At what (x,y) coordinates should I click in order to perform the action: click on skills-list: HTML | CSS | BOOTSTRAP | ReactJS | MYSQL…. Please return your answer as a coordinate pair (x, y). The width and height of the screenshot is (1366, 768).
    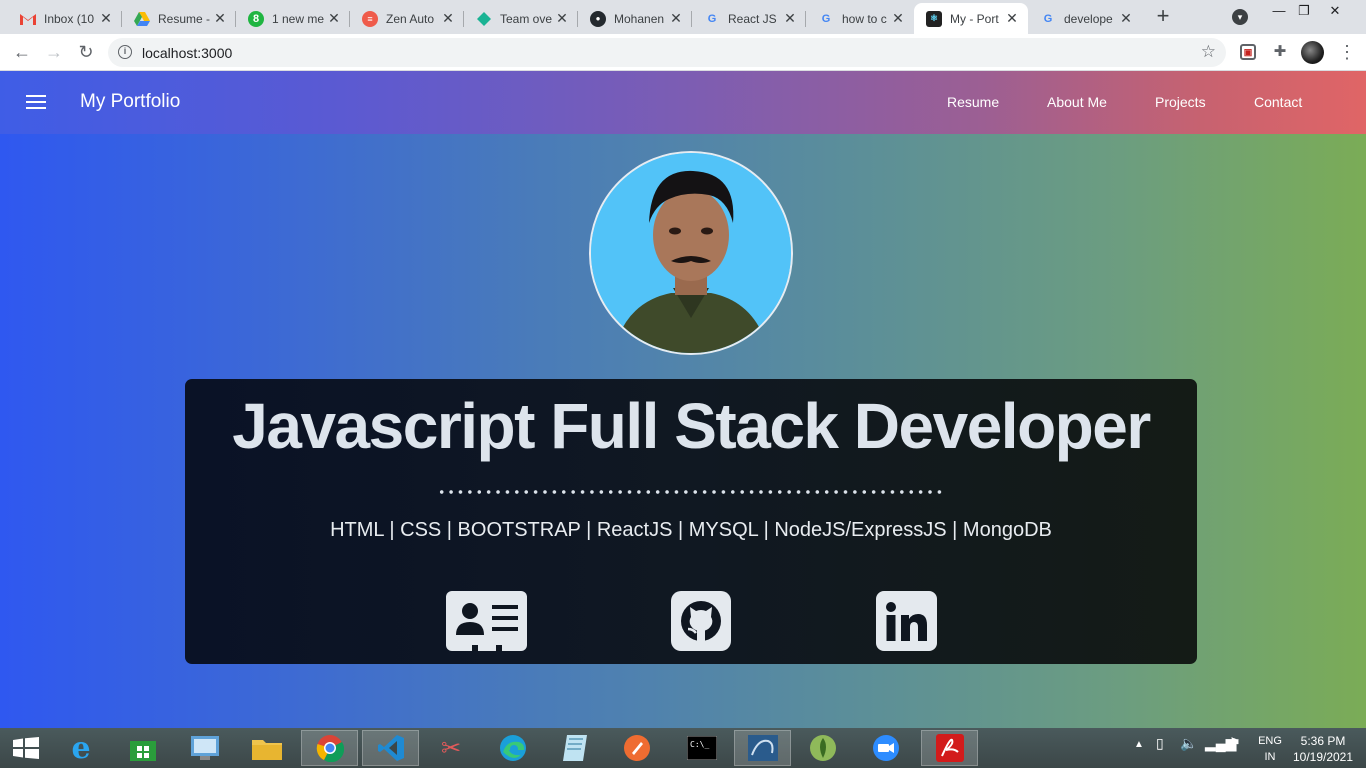
    Looking at the image, I should click on (691, 530).